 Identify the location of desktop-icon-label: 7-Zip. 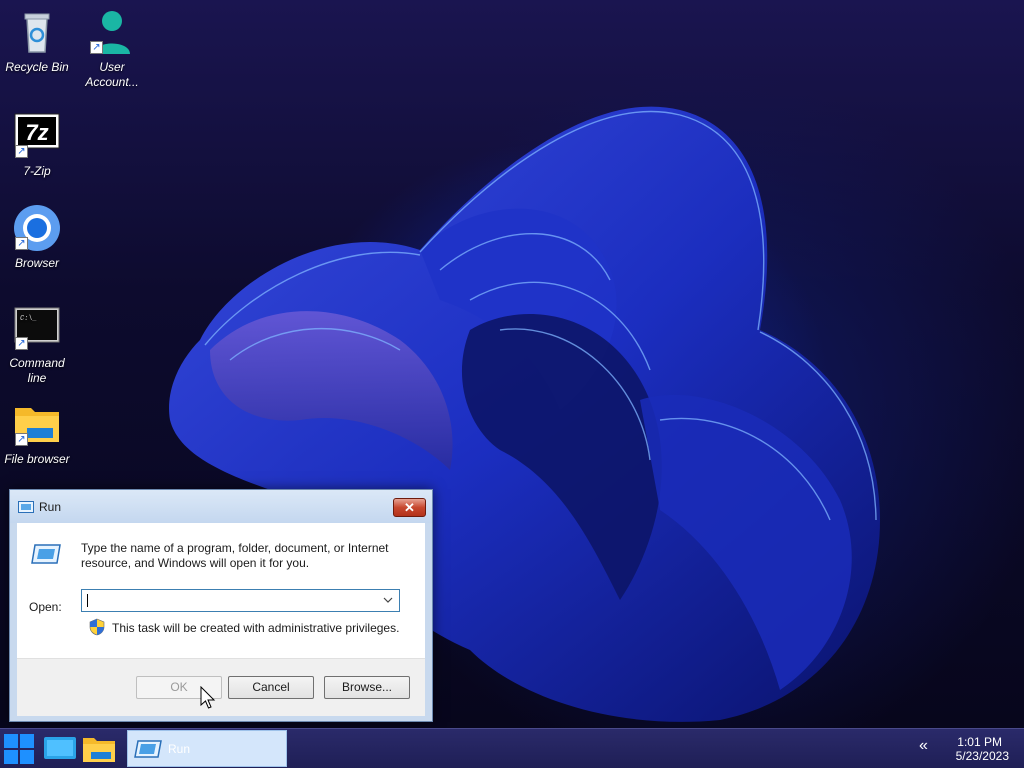
(37, 171).